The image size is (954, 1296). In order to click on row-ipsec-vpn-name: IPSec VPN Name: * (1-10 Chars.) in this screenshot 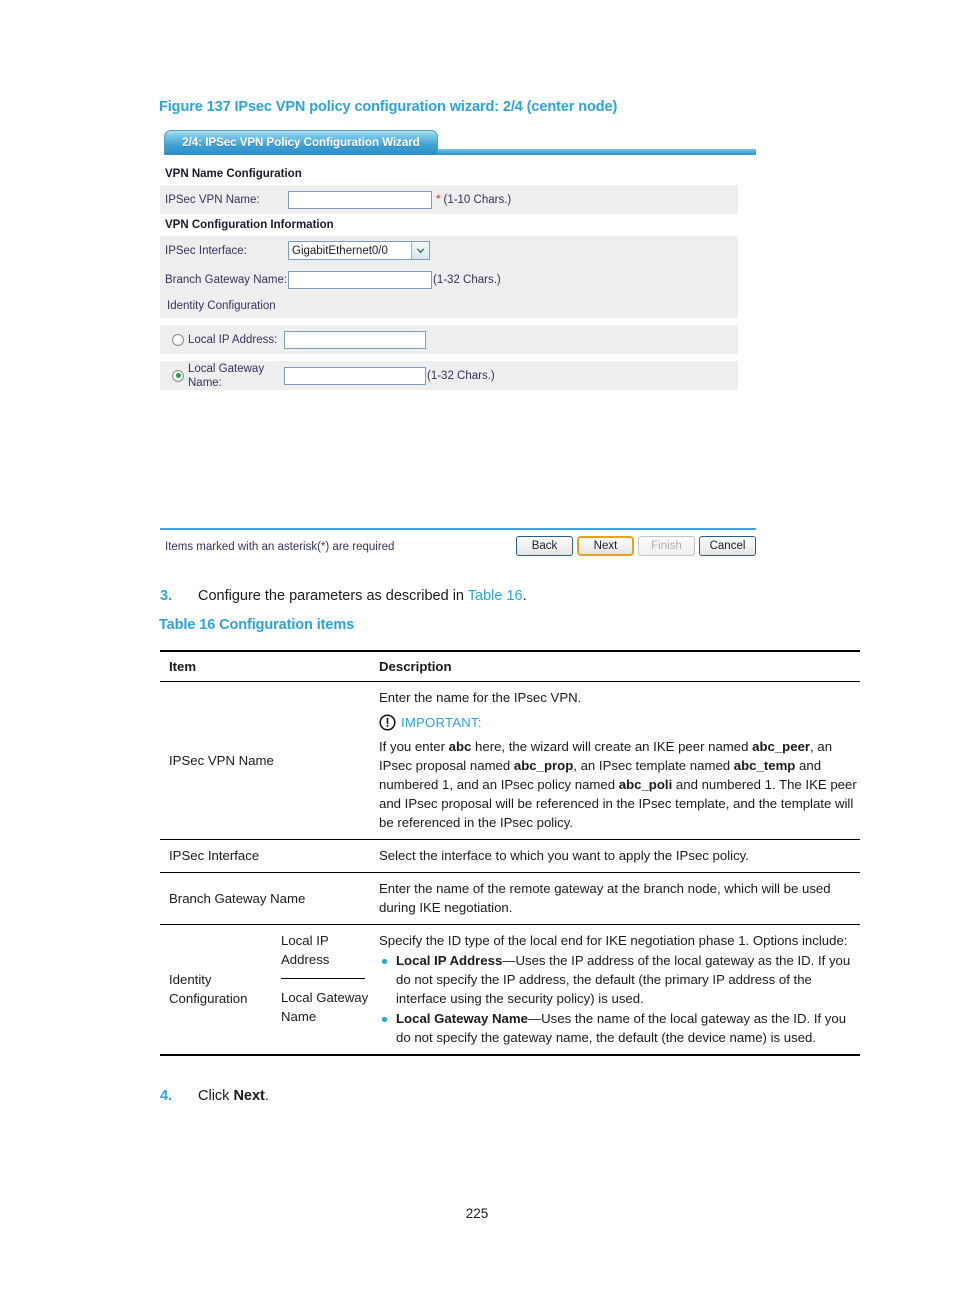, I will do `click(449, 199)`.